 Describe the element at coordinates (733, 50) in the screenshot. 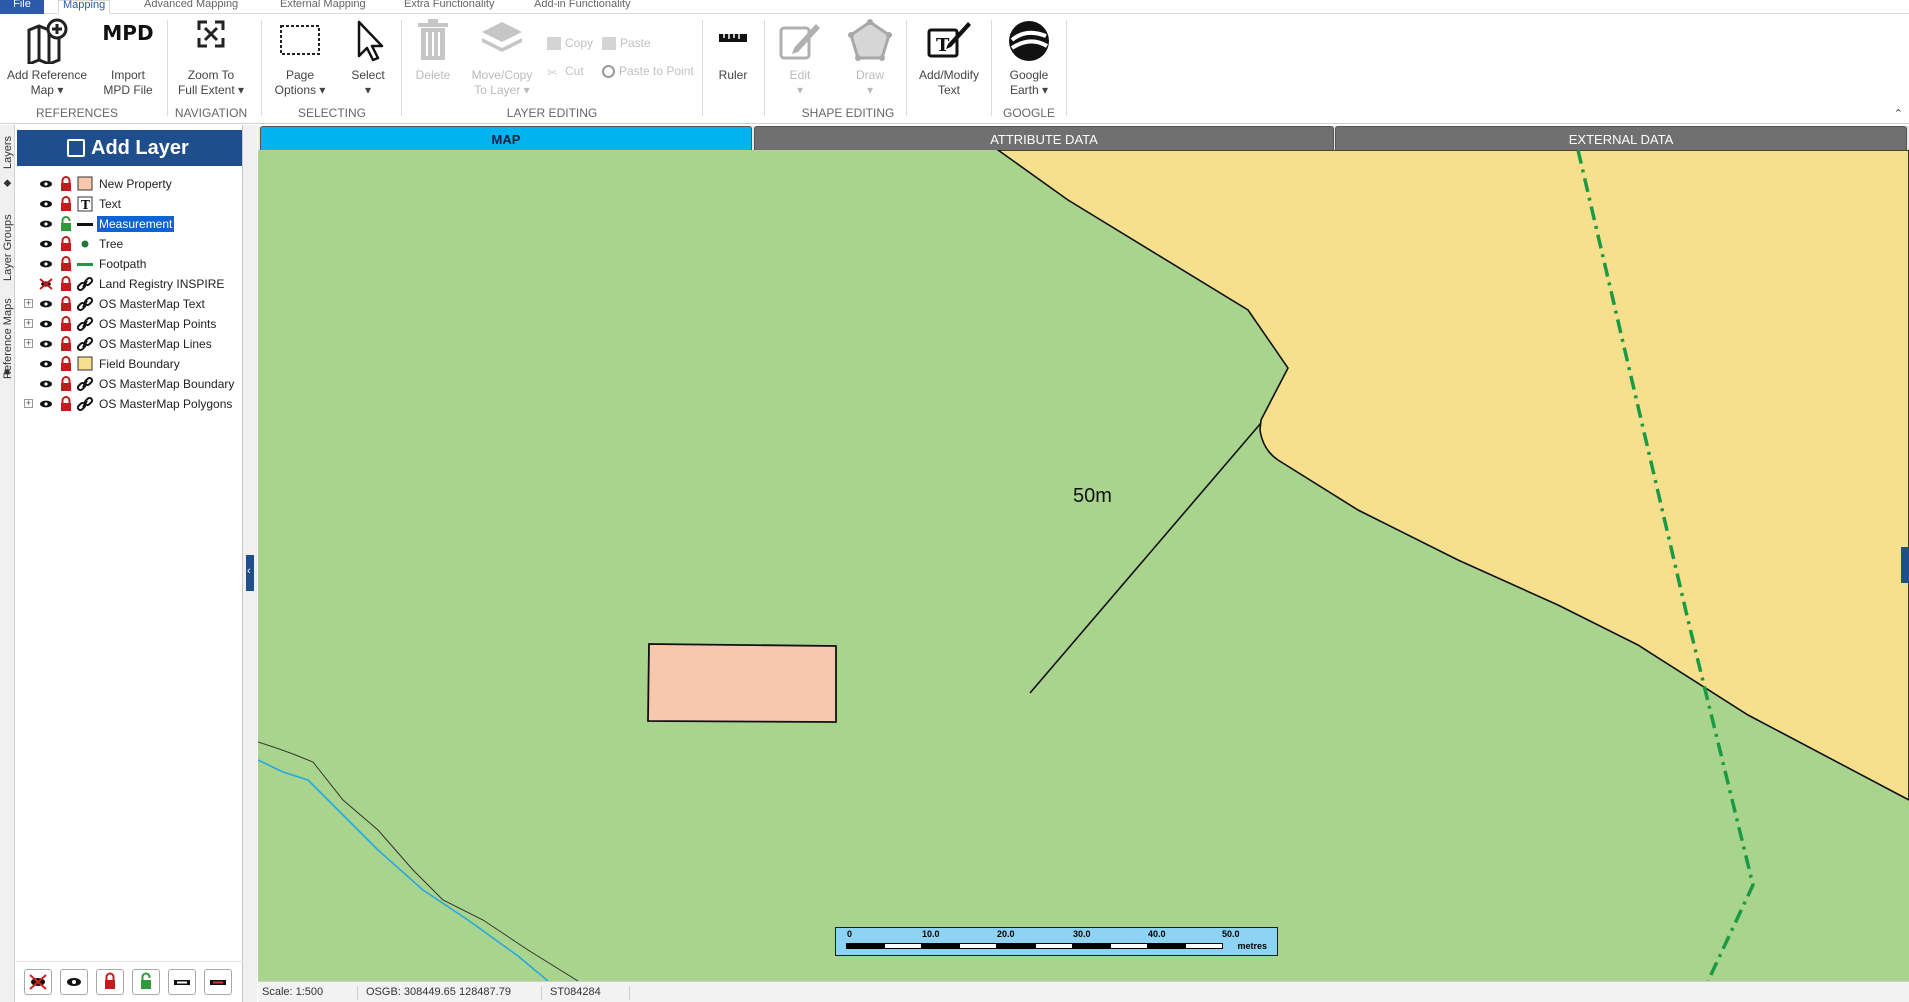

I see `ruler-button: Ruler` at that location.